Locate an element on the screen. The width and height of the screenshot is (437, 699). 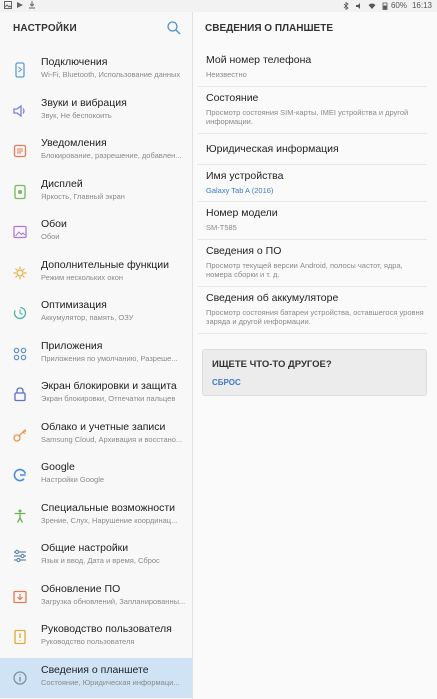
search-icon is located at coordinates (174, 28).